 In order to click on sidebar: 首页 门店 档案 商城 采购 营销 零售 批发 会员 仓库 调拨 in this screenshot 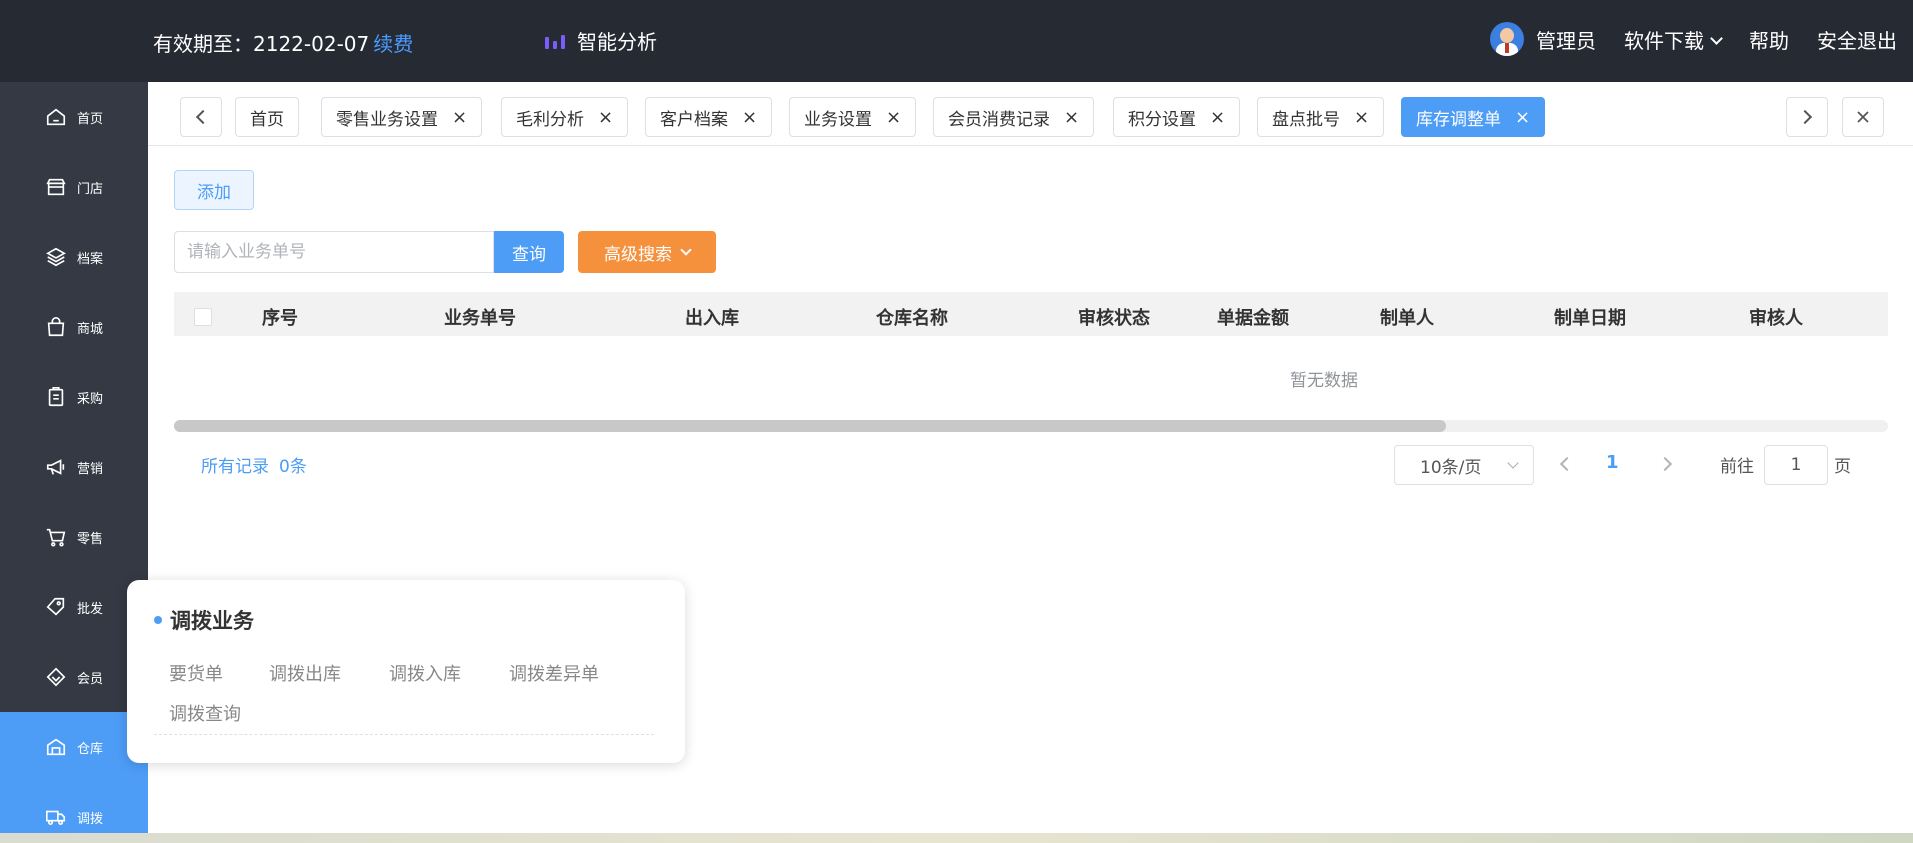, I will do `click(74, 462)`.